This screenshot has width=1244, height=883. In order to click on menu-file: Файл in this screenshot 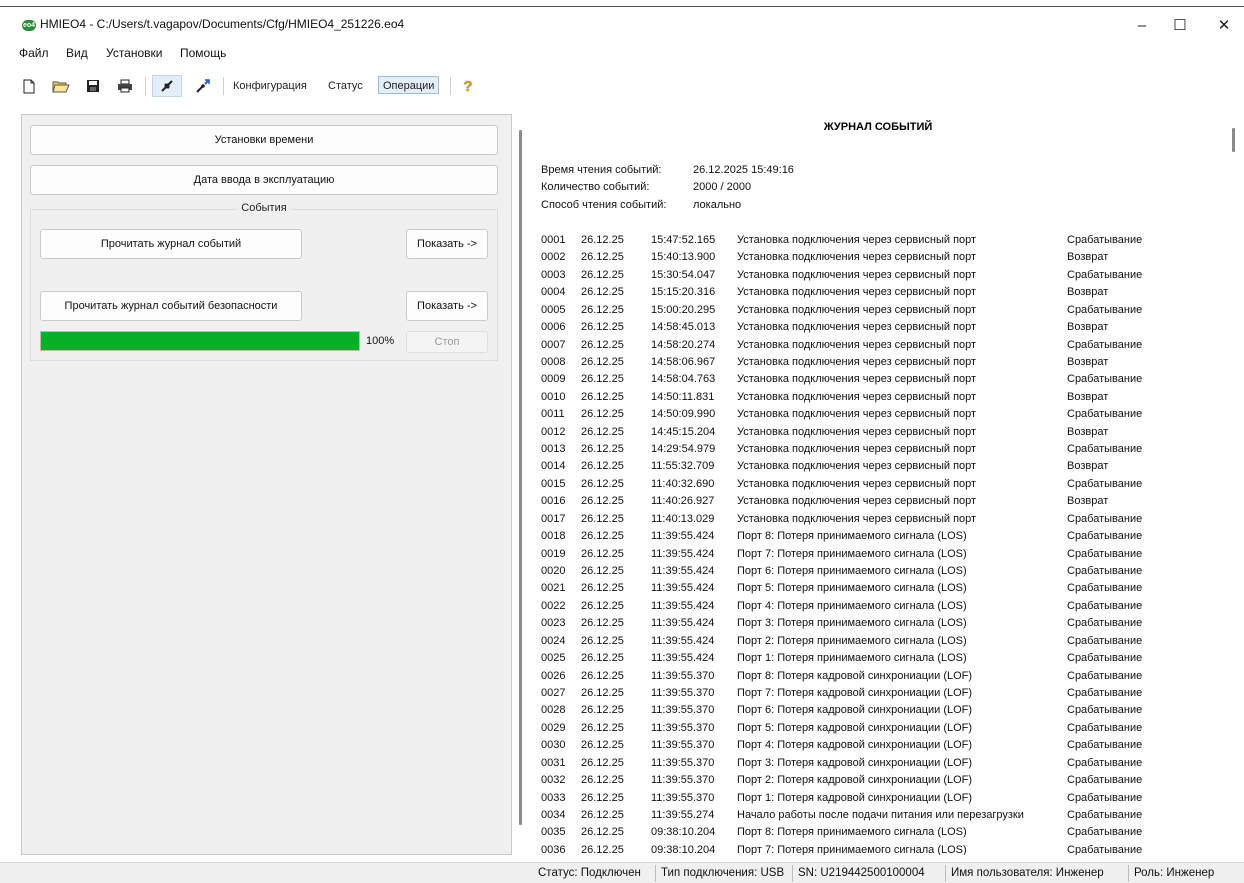, I will do `click(34, 53)`.